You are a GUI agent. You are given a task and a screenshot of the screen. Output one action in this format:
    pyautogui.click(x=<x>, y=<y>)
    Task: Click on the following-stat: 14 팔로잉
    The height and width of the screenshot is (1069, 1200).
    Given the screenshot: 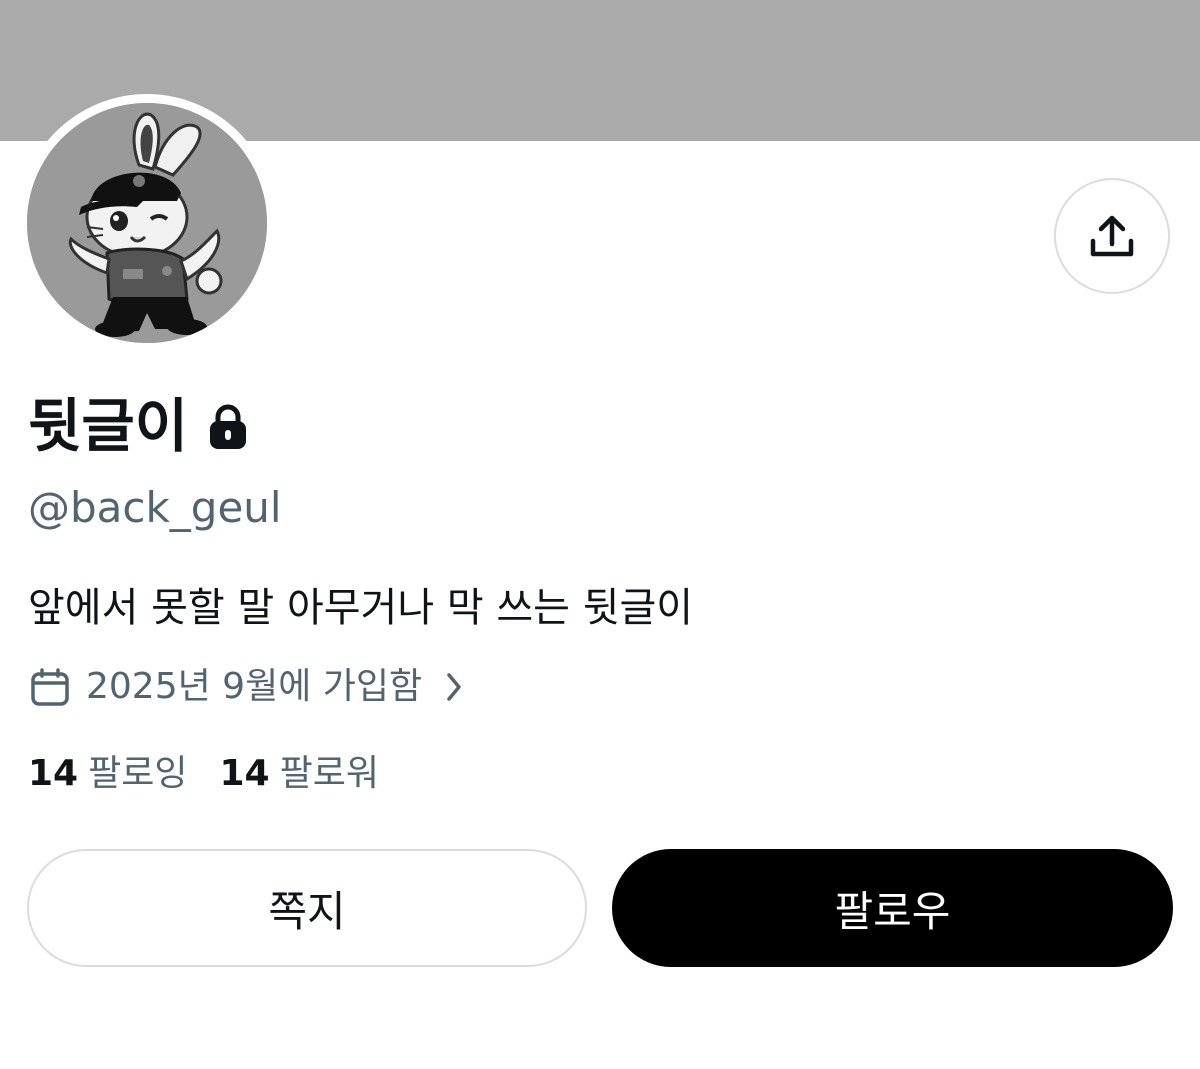 What is the action you would take?
    pyautogui.click(x=107, y=774)
    